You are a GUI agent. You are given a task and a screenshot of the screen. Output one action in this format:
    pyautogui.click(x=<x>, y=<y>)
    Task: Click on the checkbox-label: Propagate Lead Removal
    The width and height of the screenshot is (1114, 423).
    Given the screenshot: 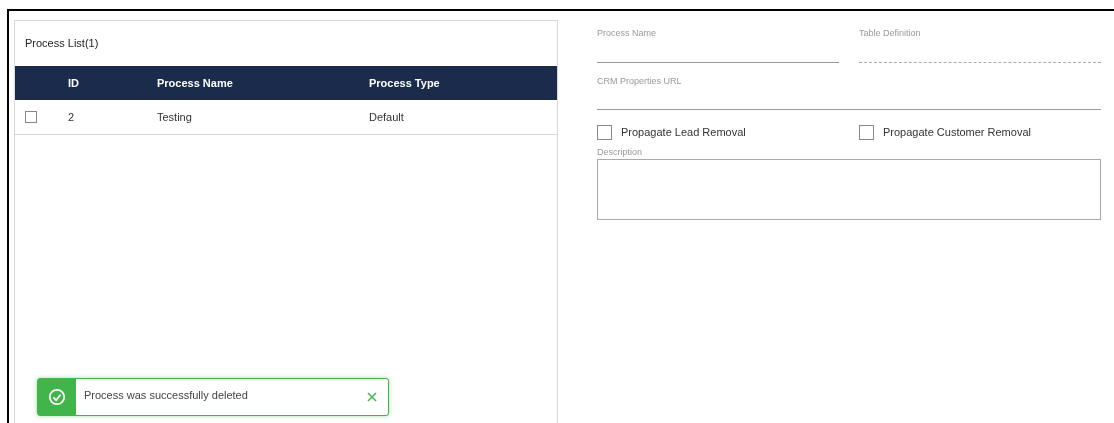 What is the action you would take?
    pyautogui.click(x=683, y=132)
    